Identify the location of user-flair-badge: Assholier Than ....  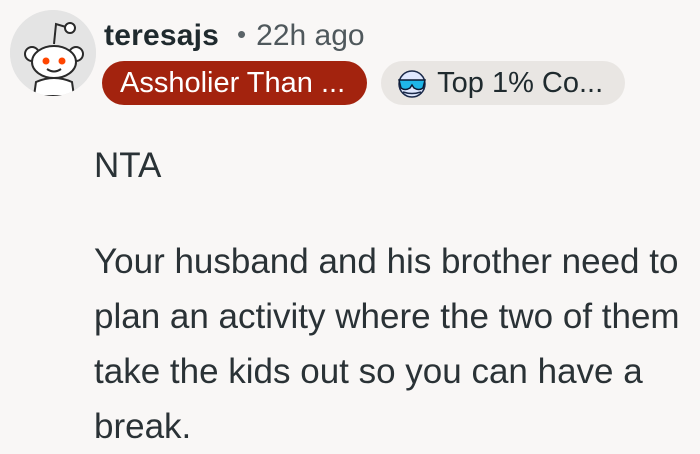
(235, 83).